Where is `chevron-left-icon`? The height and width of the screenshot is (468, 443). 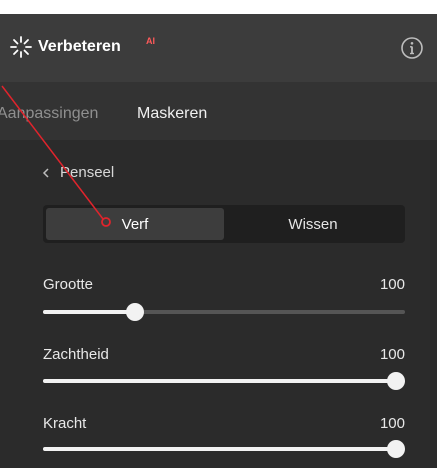
chevron-left-icon is located at coordinates (47, 173).